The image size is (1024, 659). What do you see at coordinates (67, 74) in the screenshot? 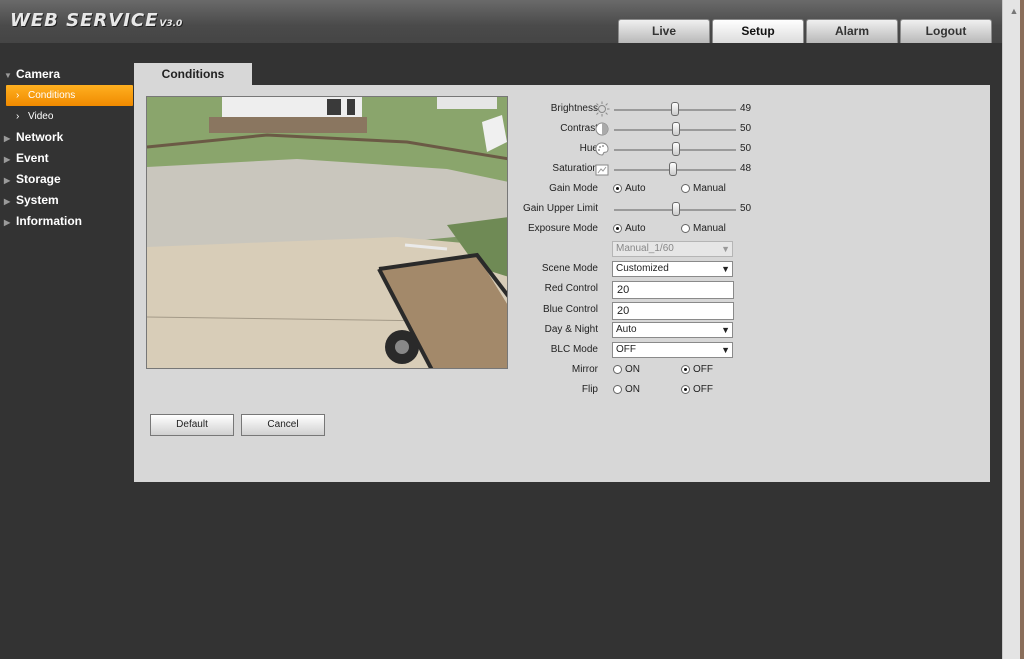
I see `sidebar-item-camera: ▼ Camera` at bounding box center [67, 74].